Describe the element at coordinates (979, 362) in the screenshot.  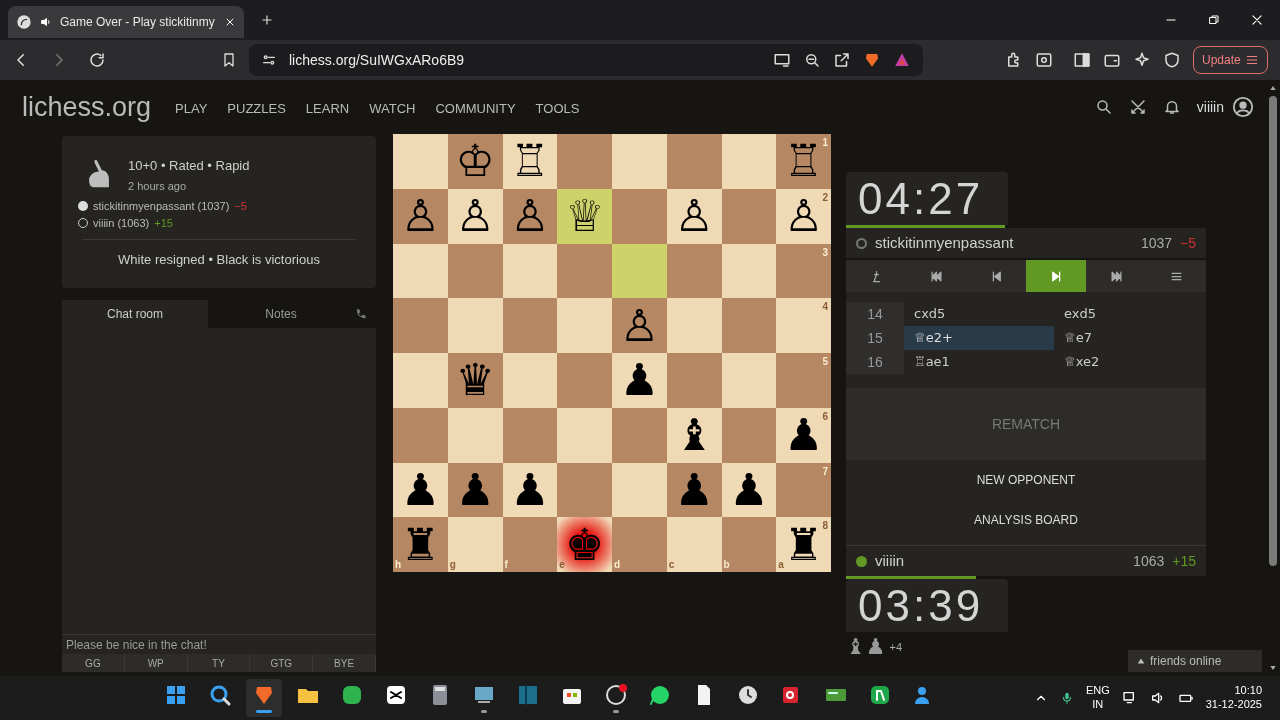
I see `move-cell: ♖ae1` at that location.